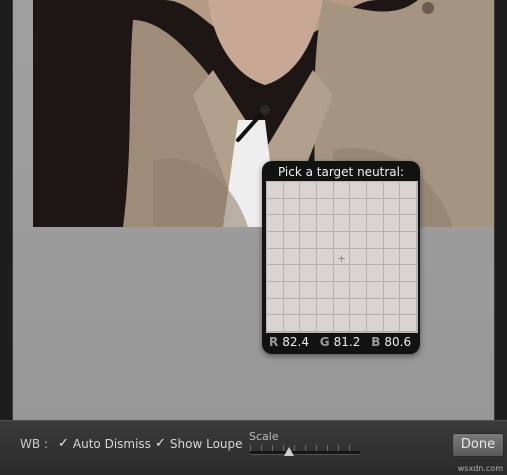 Image resolution: width=507 pixels, height=475 pixels. Describe the element at coordinates (480, 468) in the screenshot. I see `watermark-text: wsxdn.com` at that location.